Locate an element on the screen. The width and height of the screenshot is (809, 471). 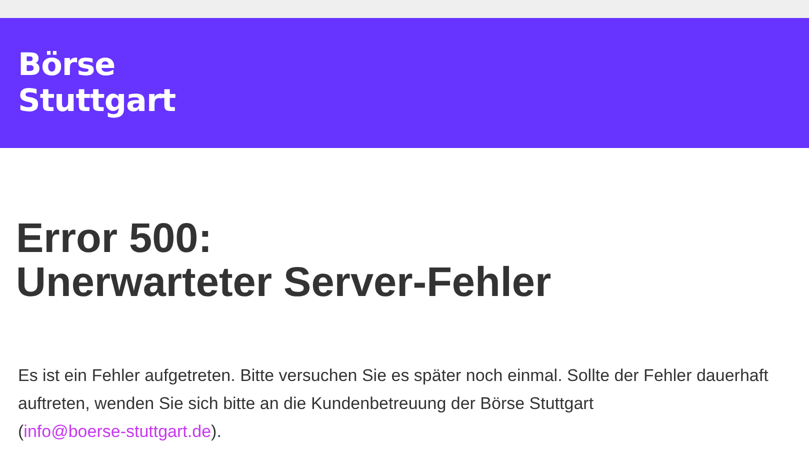
page-heading: Error 500: Unerwarteter Server-Fehler is located at coordinates (284, 260).